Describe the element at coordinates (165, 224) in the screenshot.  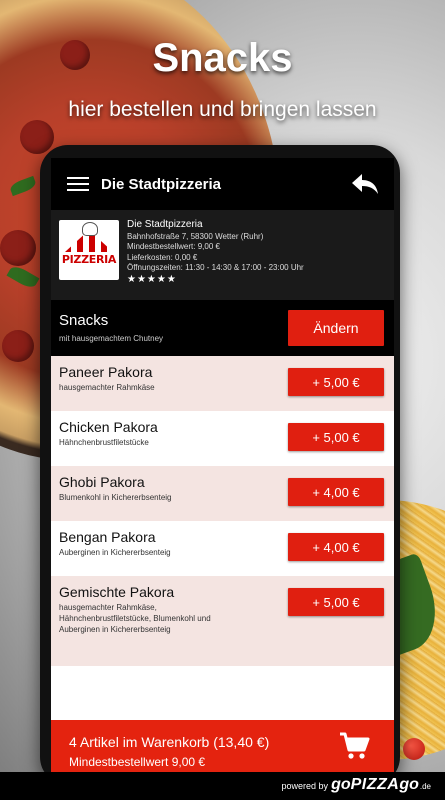
I see `restaurant-name: Die Stadtpizzeria` at that location.